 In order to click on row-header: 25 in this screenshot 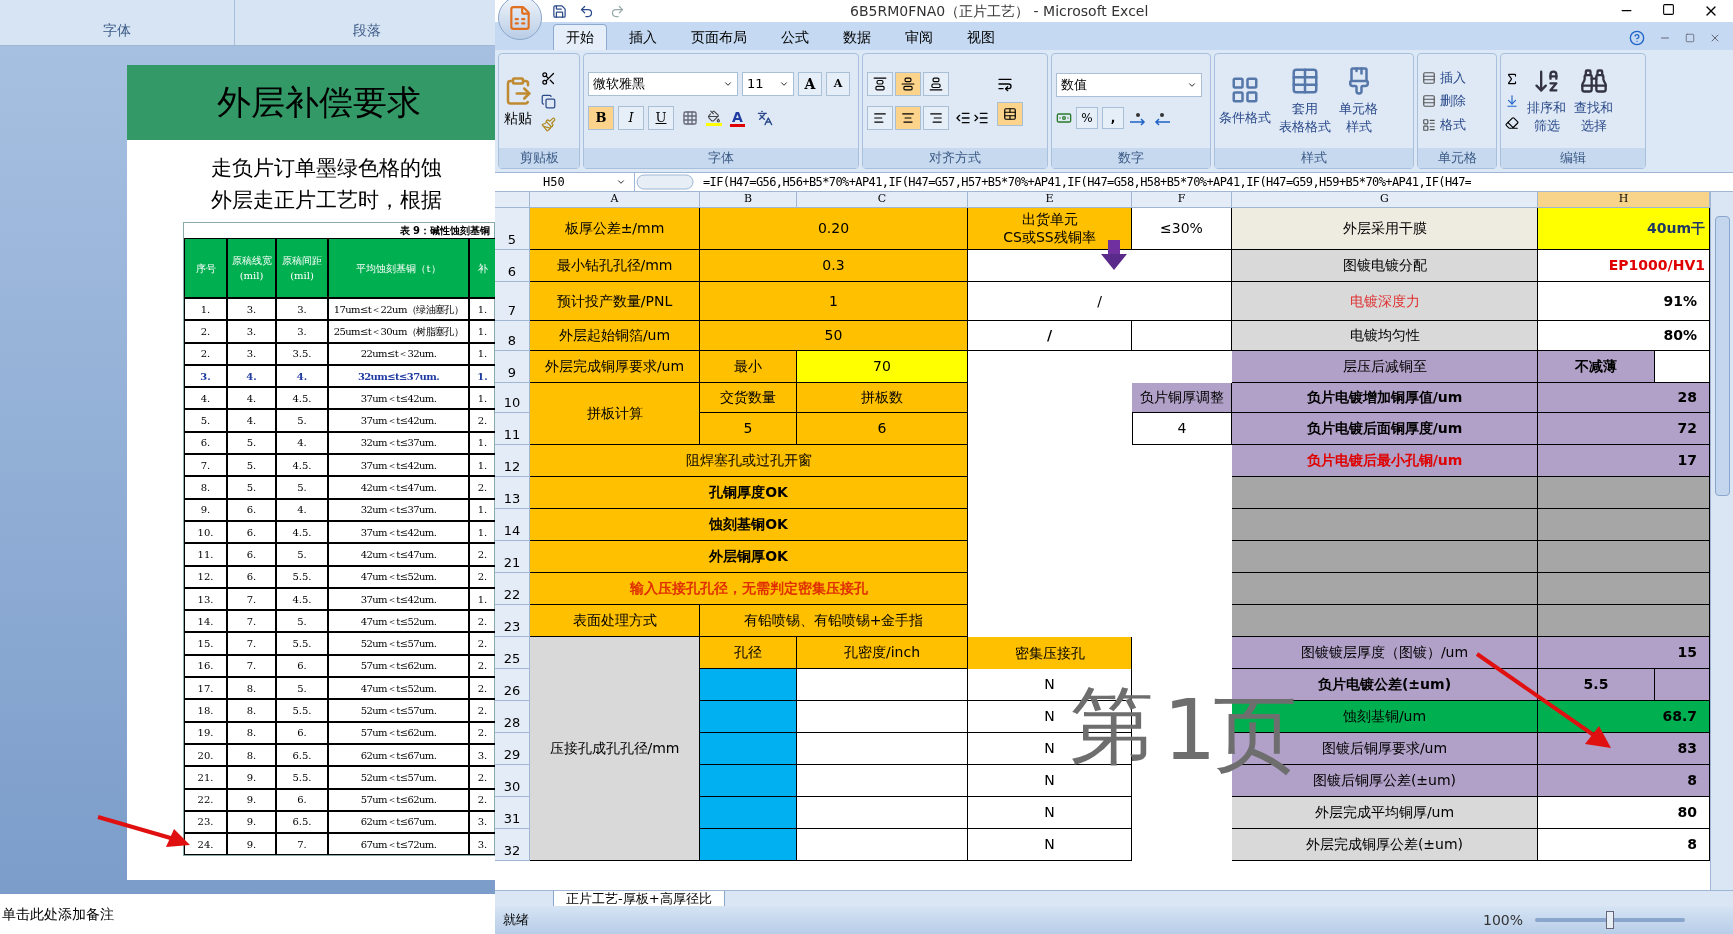, I will do `click(512, 653)`.